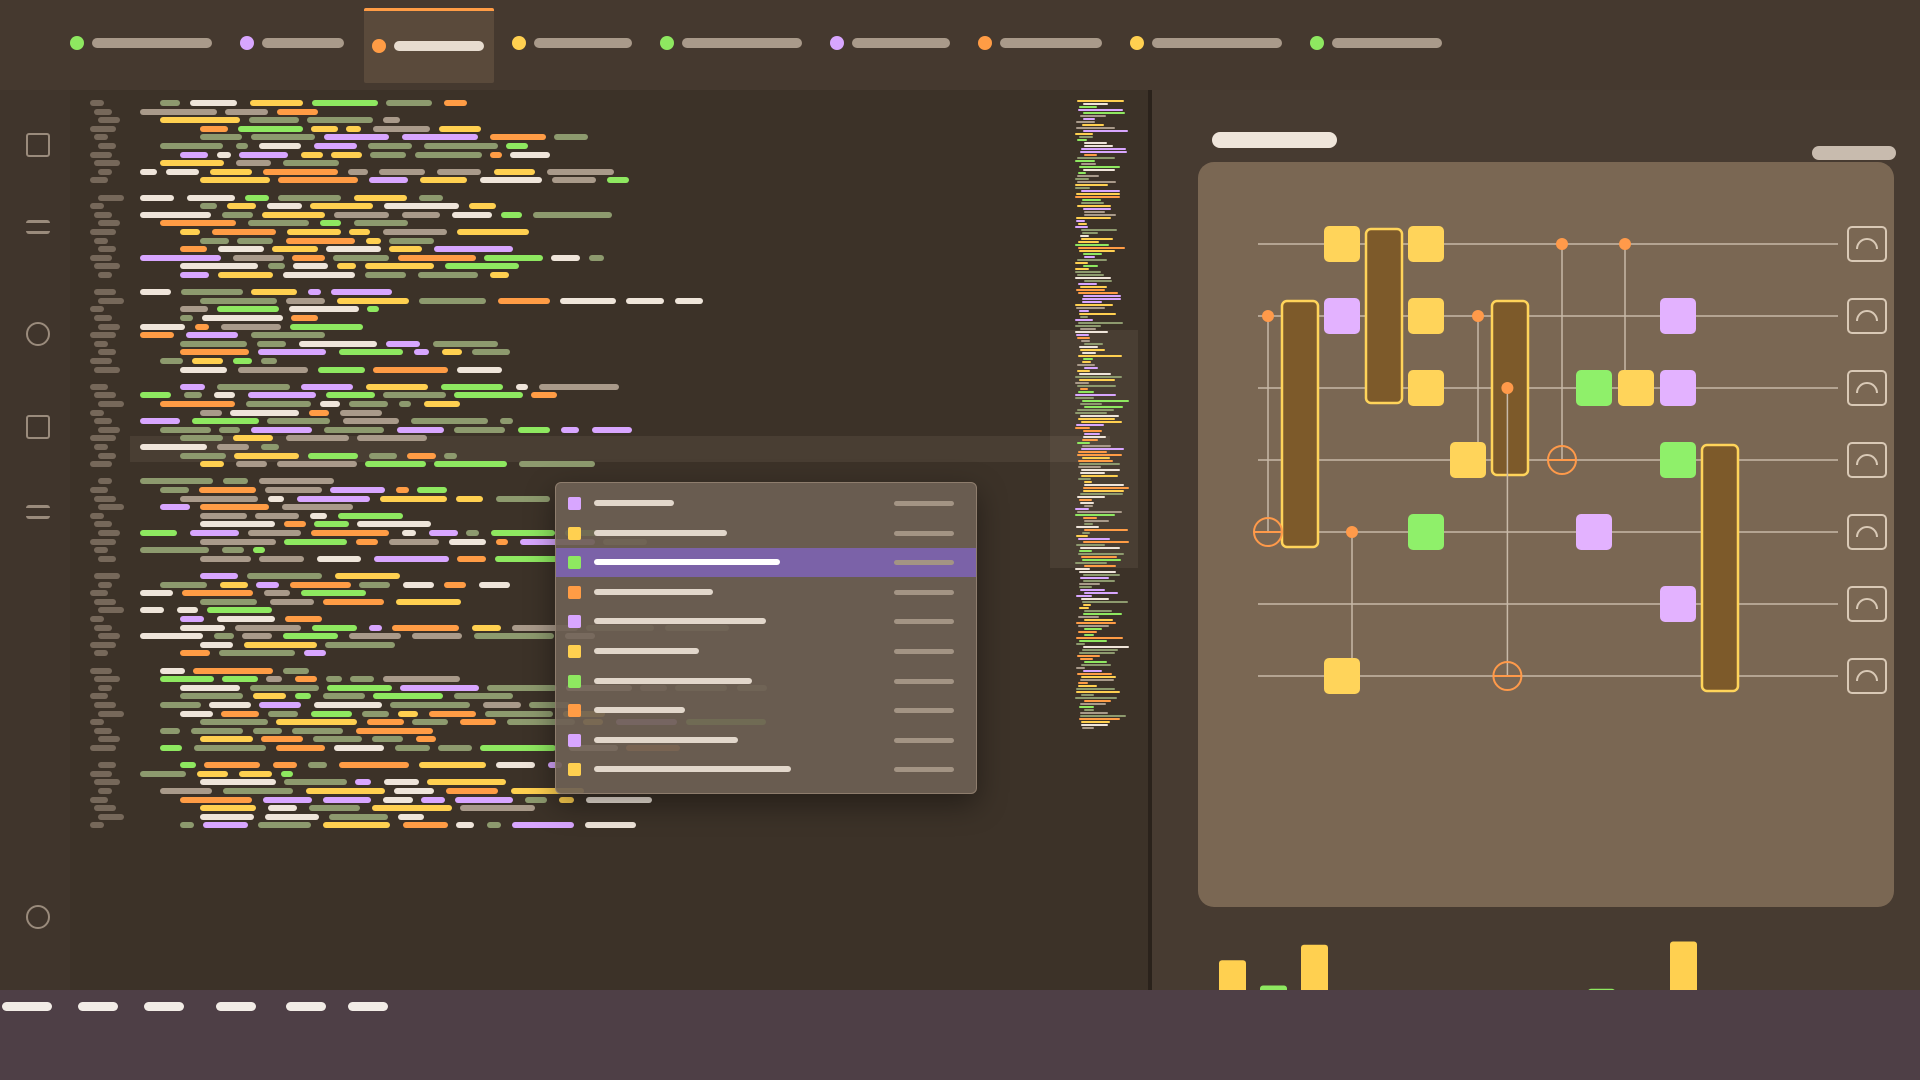  I want to click on symbol-kind-icon, so click(574, 563).